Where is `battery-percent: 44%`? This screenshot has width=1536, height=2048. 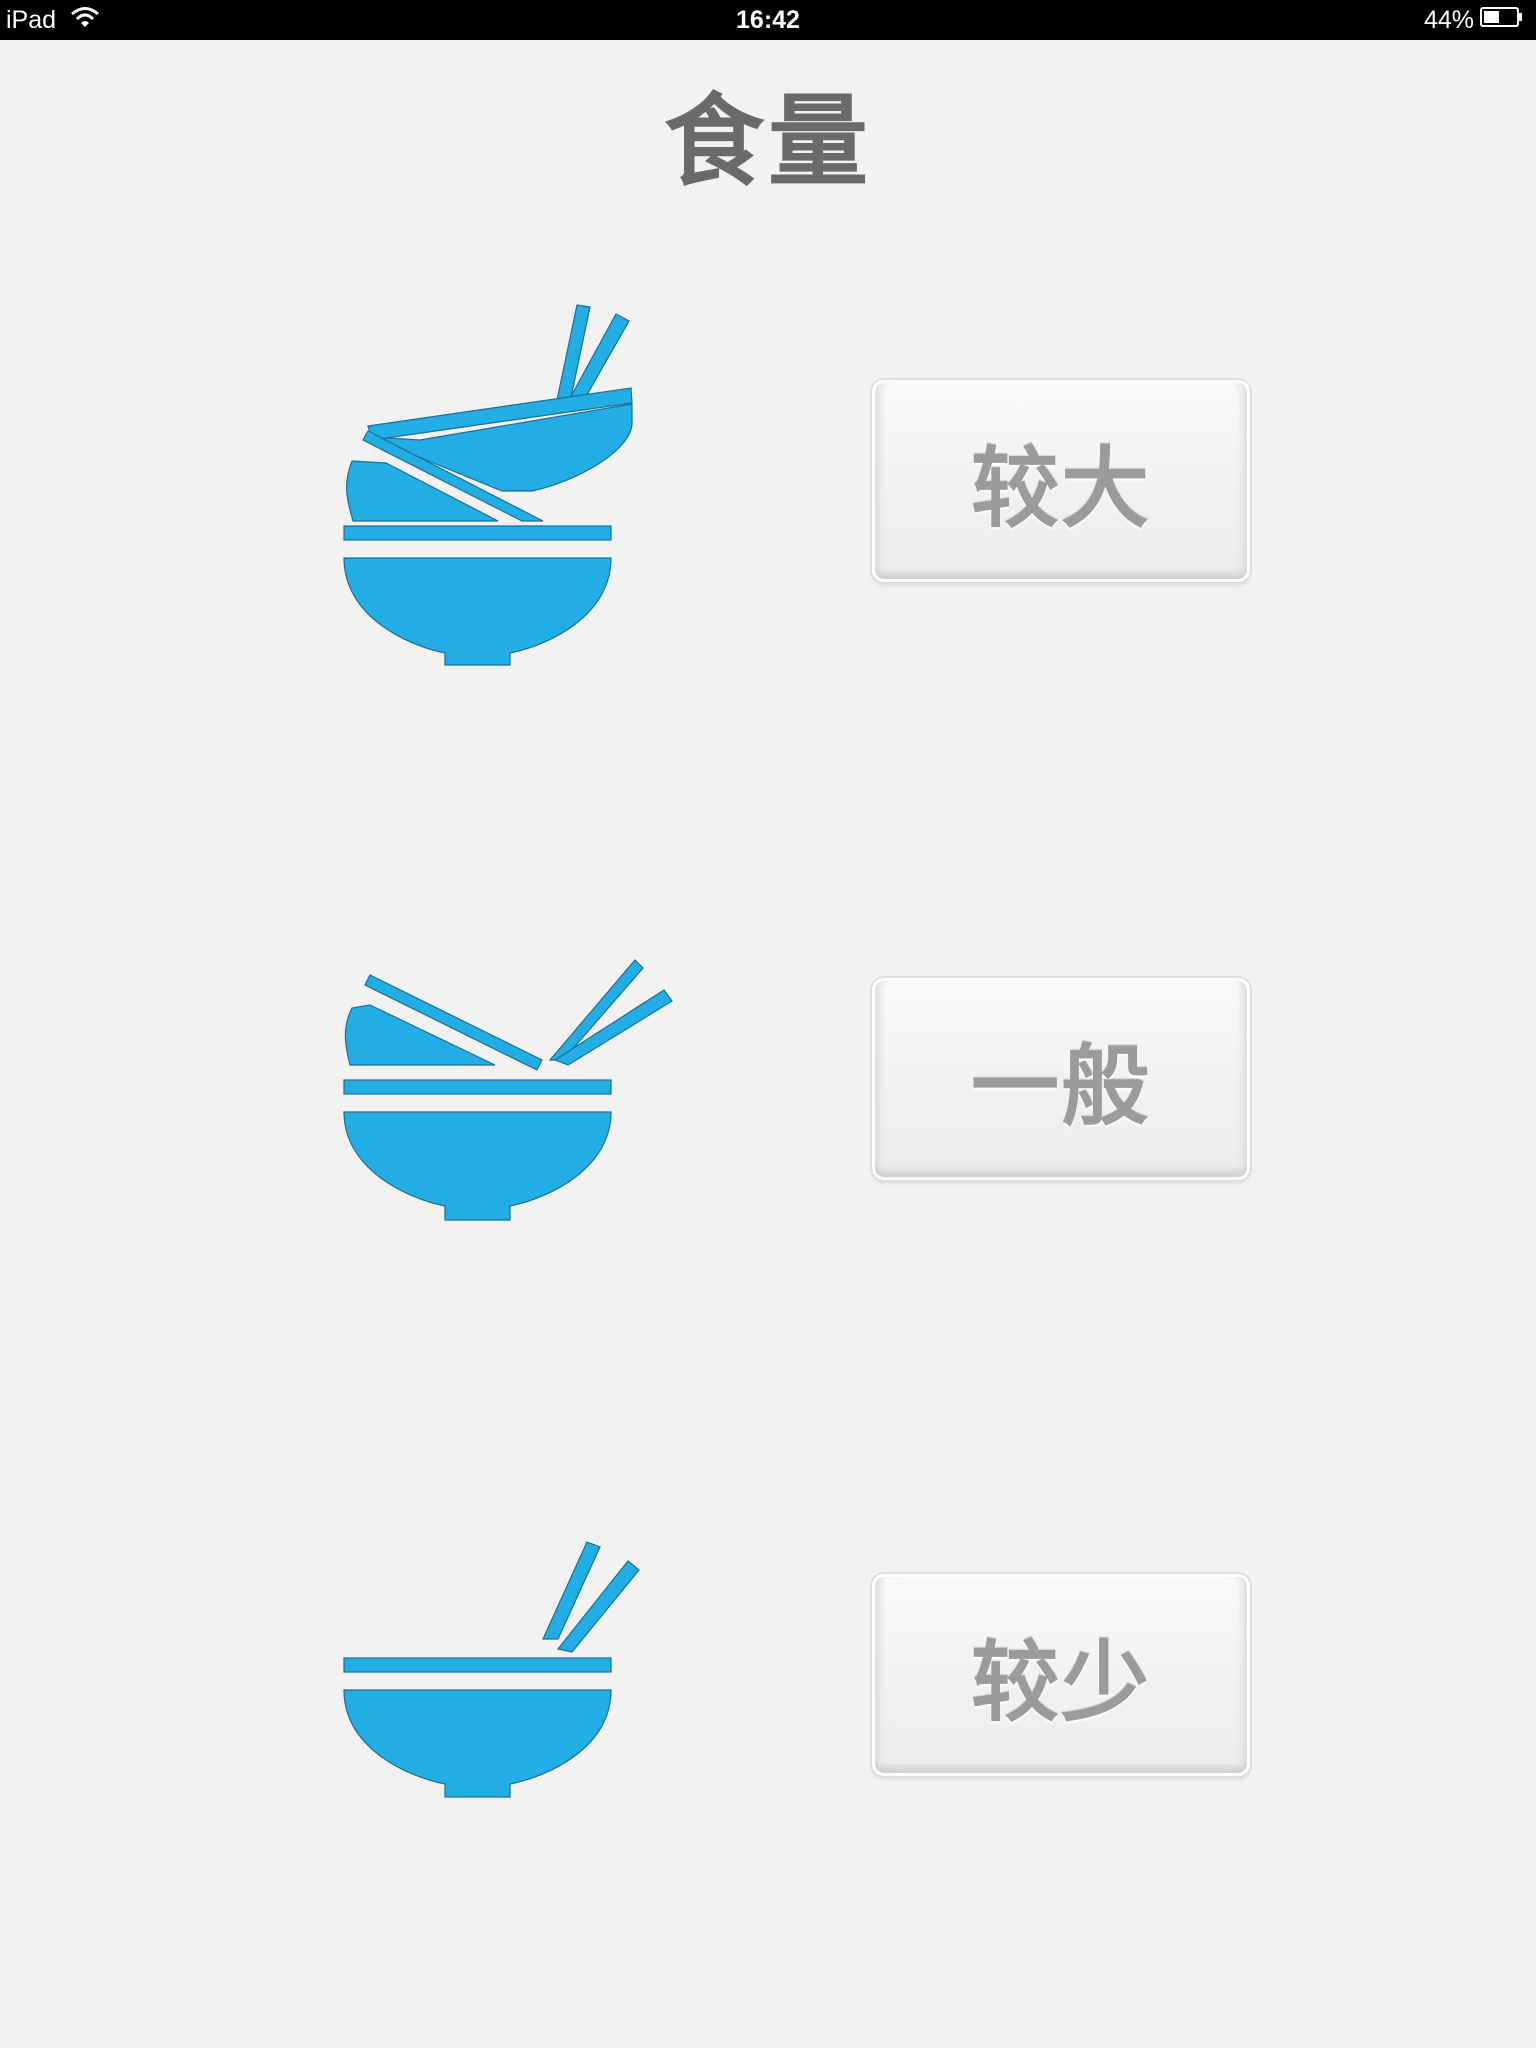 battery-percent: 44% is located at coordinates (1448, 19).